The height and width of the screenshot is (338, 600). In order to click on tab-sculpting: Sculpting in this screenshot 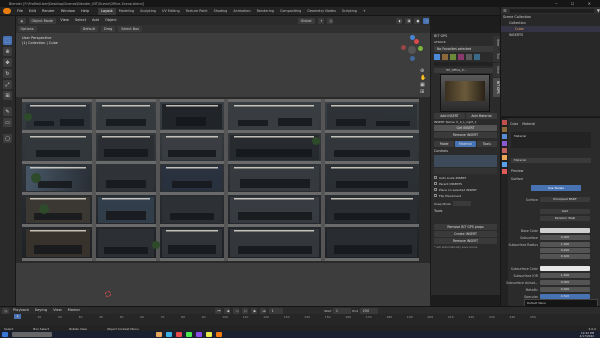, I will do `click(148, 11)`.